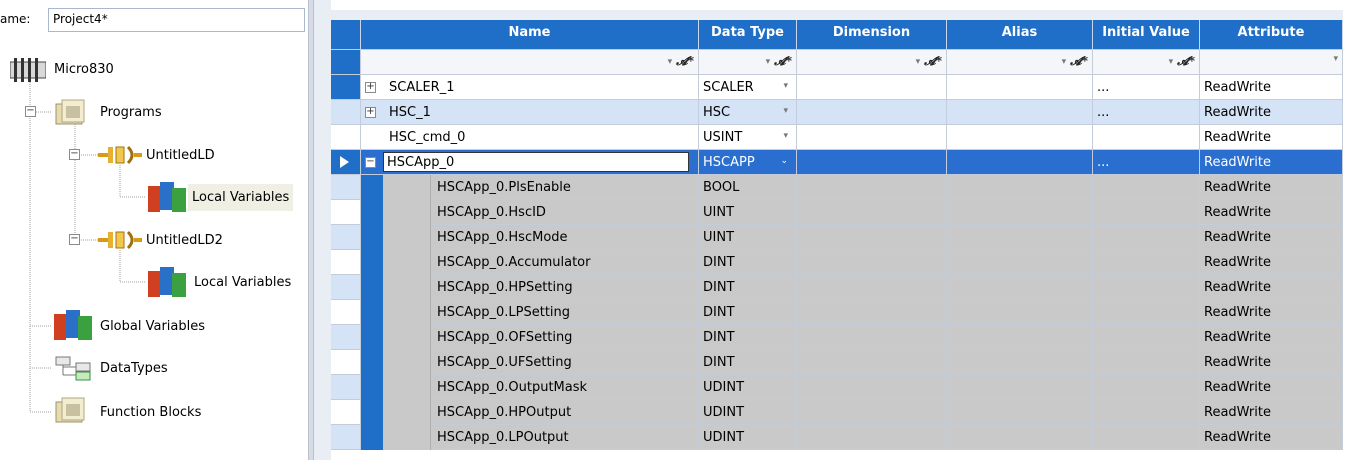 This screenshot has width=1346, height=460. Describe the element at coordinates (837, 237) in the screenshot. I see `member-row: HSCApp_0.HscMode UINT ReadWrite` at that location.